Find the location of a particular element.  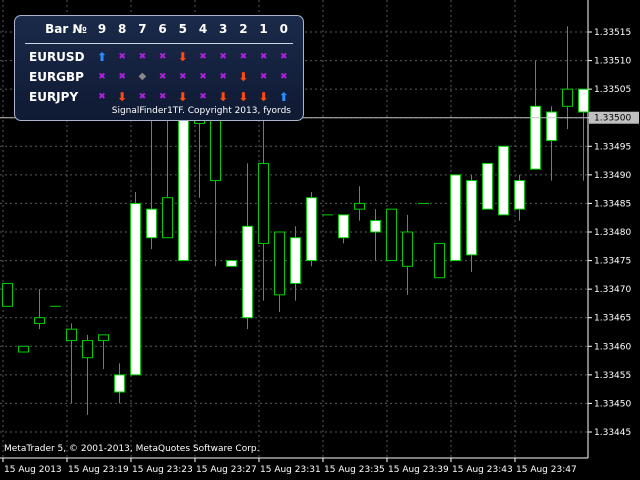

panel-separator is located at coordinates (159, 43).